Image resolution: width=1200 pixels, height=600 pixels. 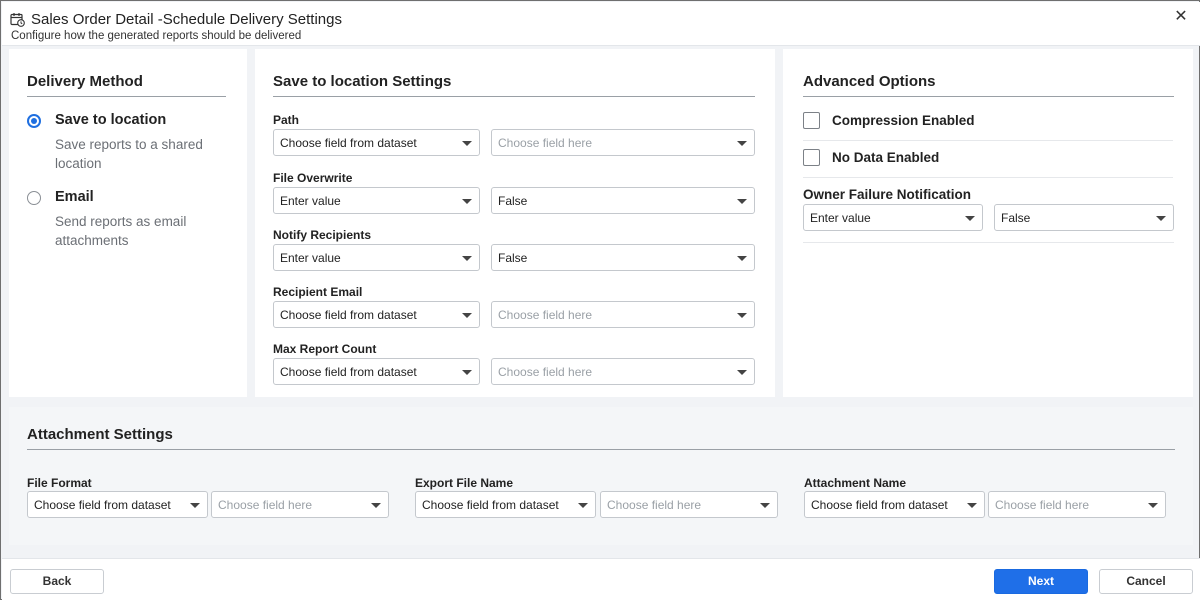 I want to click on notify-recipients-source-dropdown: Enter value, so click(x=376, y=257).